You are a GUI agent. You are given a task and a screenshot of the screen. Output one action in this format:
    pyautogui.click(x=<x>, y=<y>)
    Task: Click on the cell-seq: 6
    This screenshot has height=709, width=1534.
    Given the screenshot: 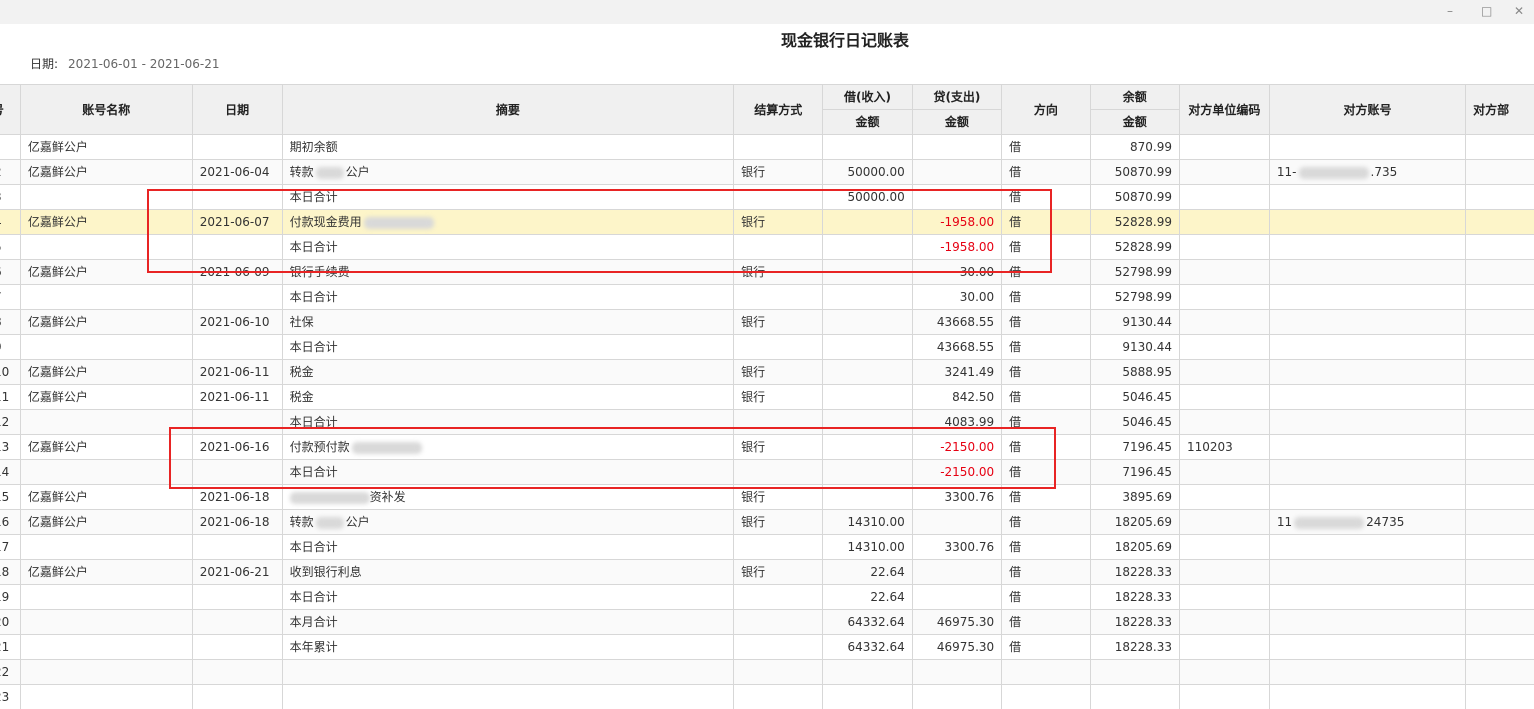 What is the action you would take?
    pyautogui.click(x=10, y=272)
    